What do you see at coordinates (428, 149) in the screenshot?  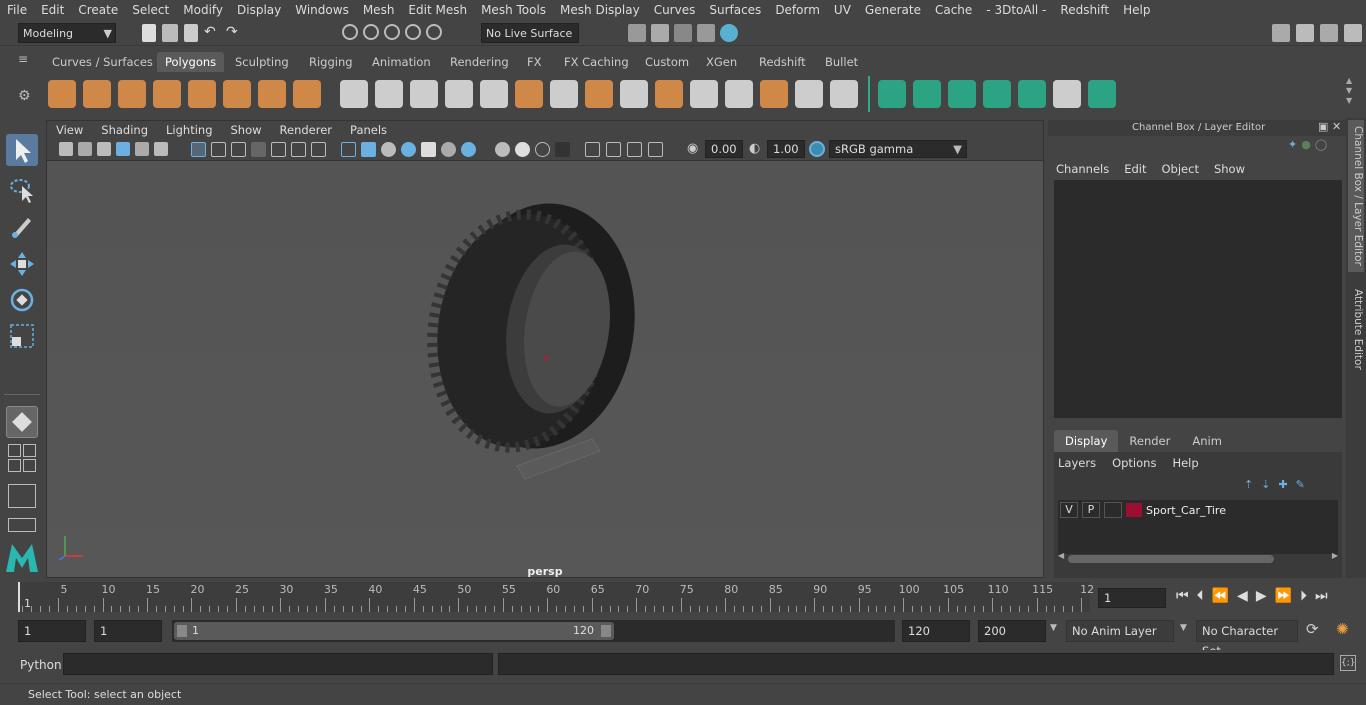 I see `textured-icon` at bounding box center [428, 149].